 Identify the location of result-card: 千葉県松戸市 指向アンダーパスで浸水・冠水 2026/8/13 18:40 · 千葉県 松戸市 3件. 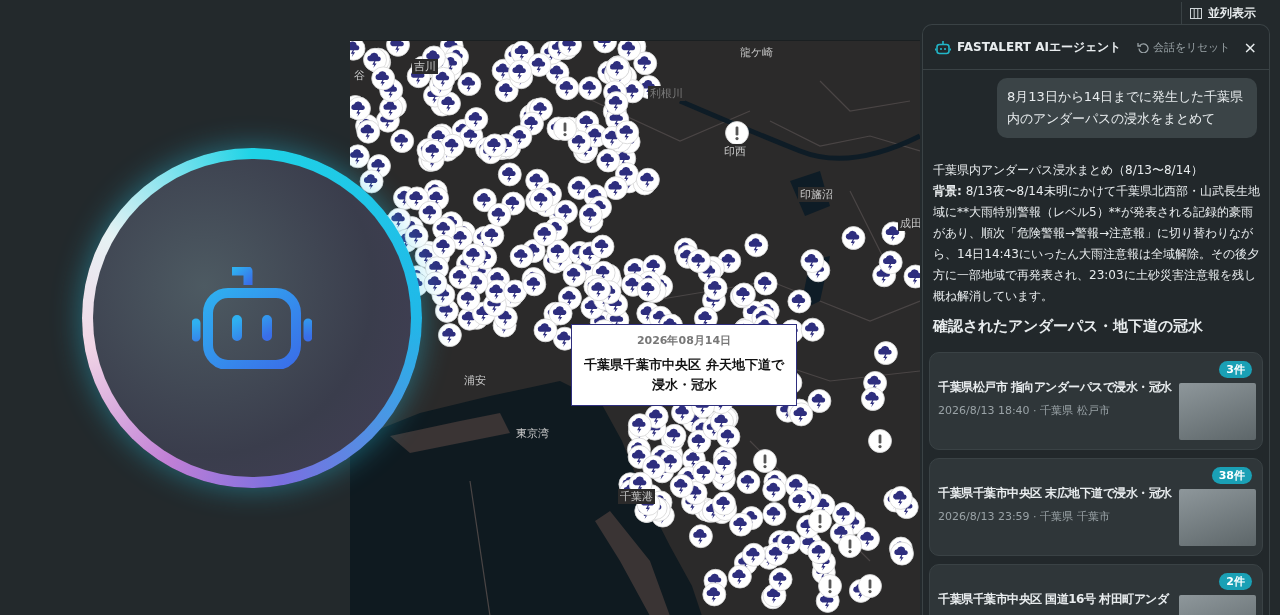
(1096, 401).